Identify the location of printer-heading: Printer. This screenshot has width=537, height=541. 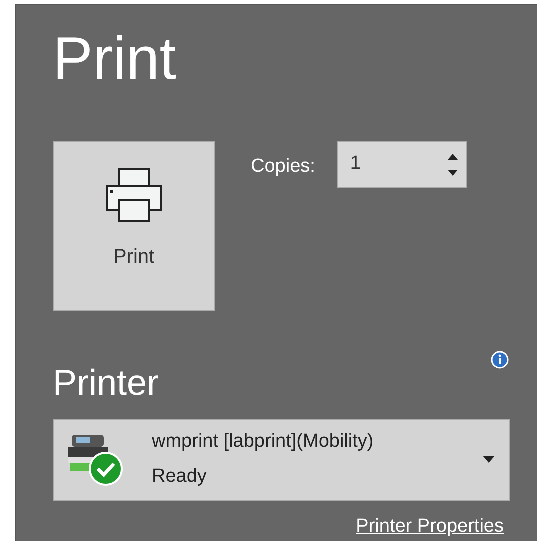
(106, 383).